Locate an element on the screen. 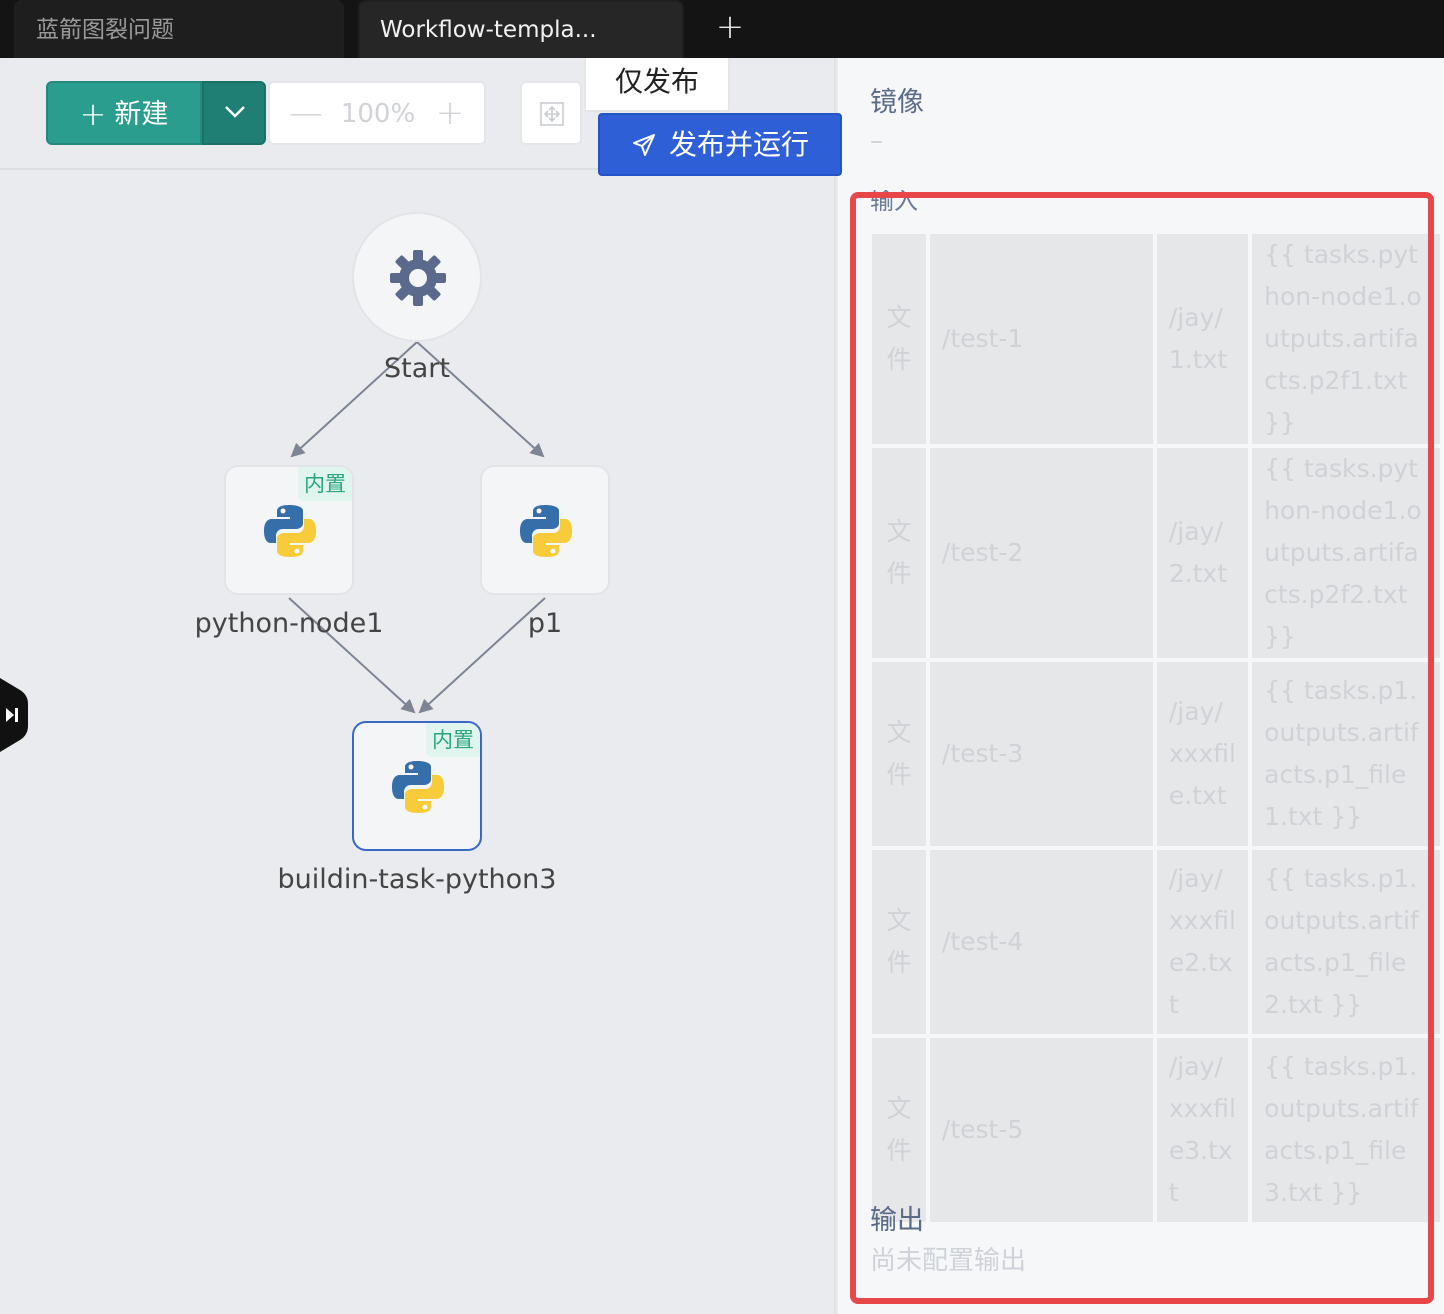 The height and width of the screenshot is (1314, 1444). tab-bar: 蓝箭图裂问题 Workflow-templa... + is located at coordinates (722, 29).